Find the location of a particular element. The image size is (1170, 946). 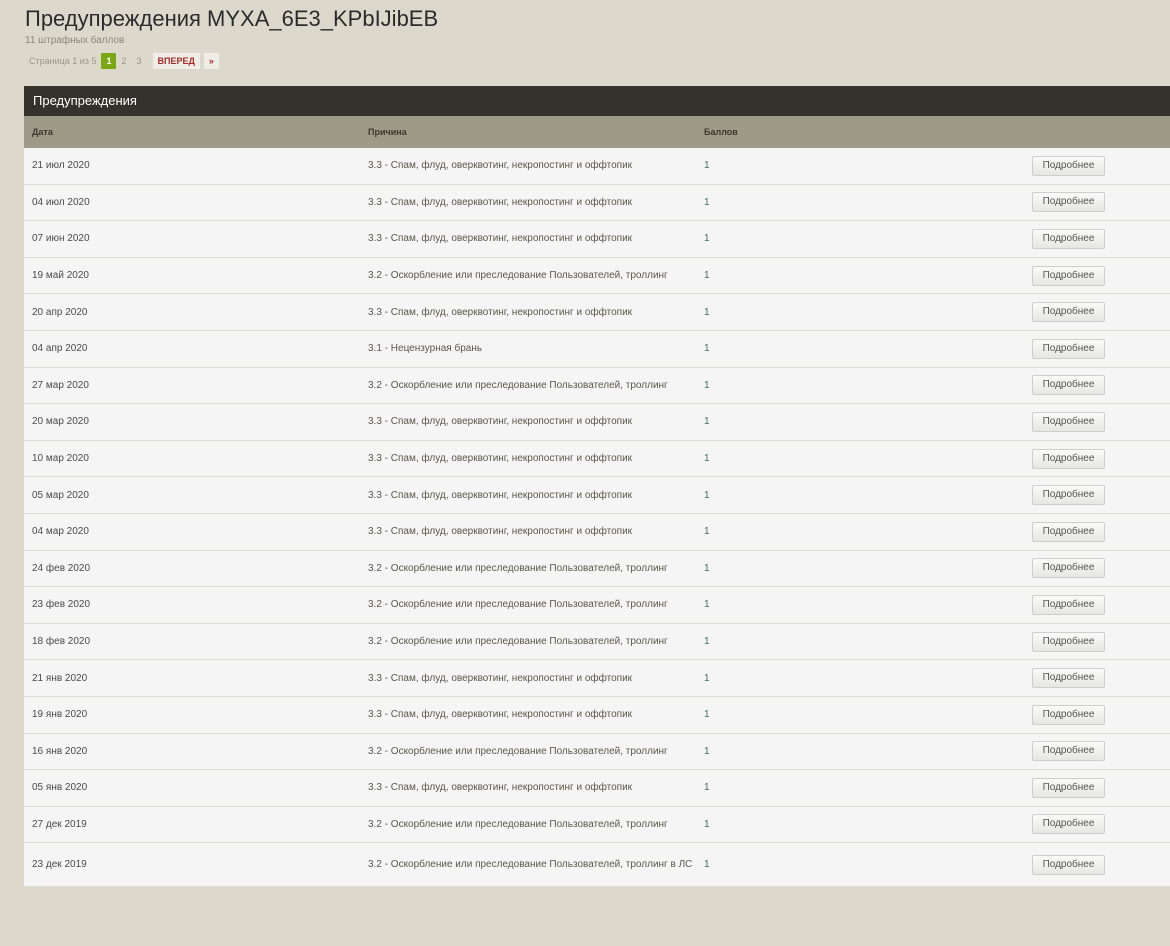

column-date: Дата is located at coordinates (42, 132).